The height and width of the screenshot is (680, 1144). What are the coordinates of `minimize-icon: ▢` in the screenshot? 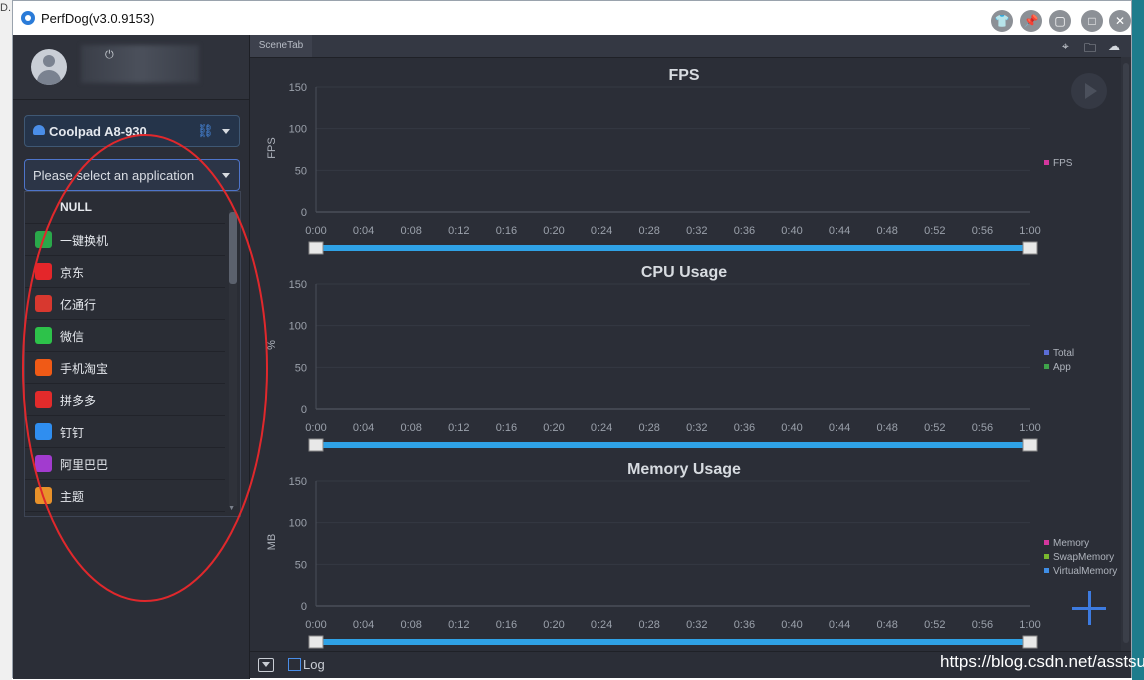 It's located at (1060, 21).